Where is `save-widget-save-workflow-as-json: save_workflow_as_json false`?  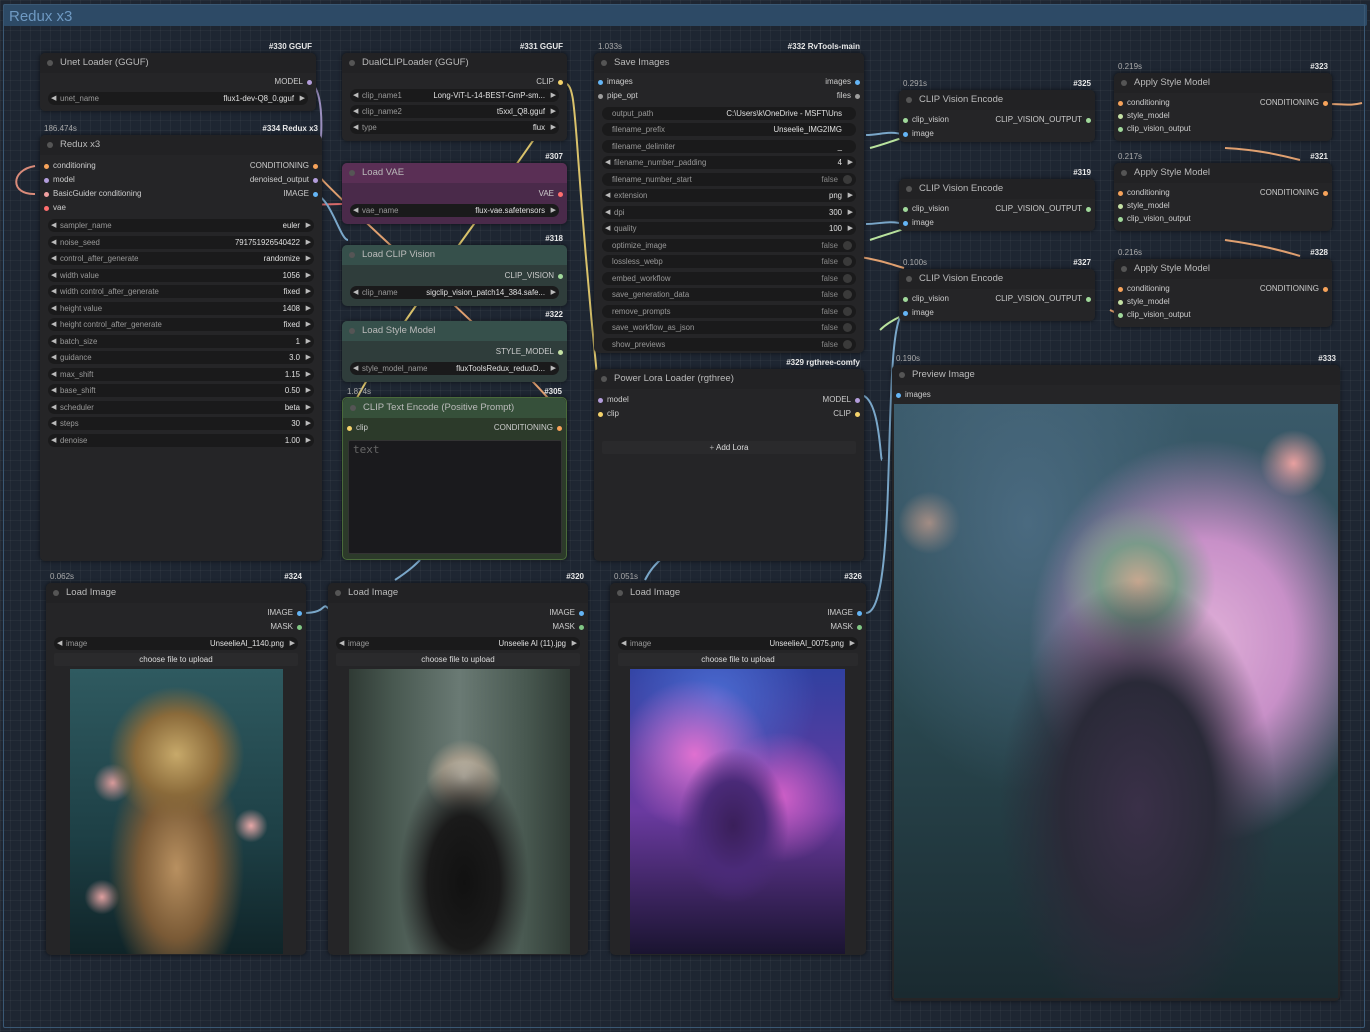
save-widget-save-workflow-as-json: save_workflow_as_json false is located at coordinates (729, 327).